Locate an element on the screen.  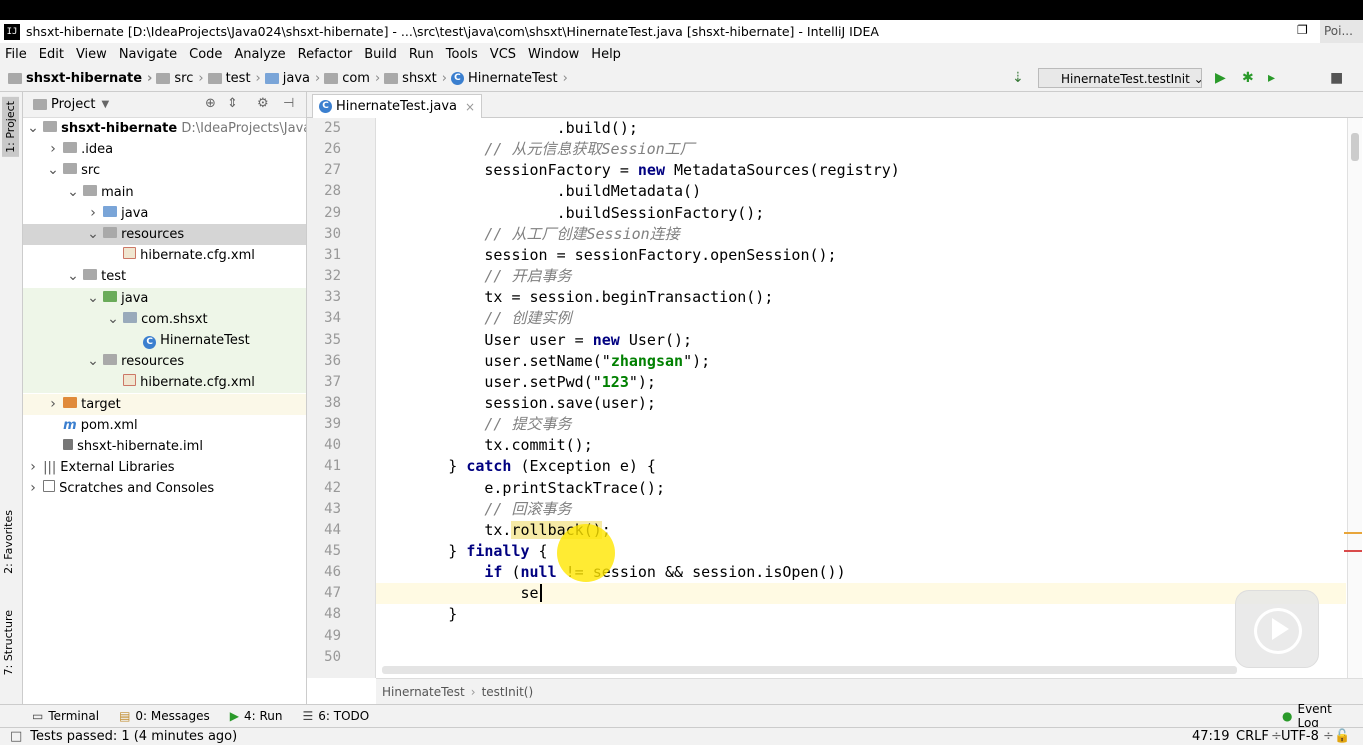
menu-navigate: Navigate is located at coordinates (148, 54).